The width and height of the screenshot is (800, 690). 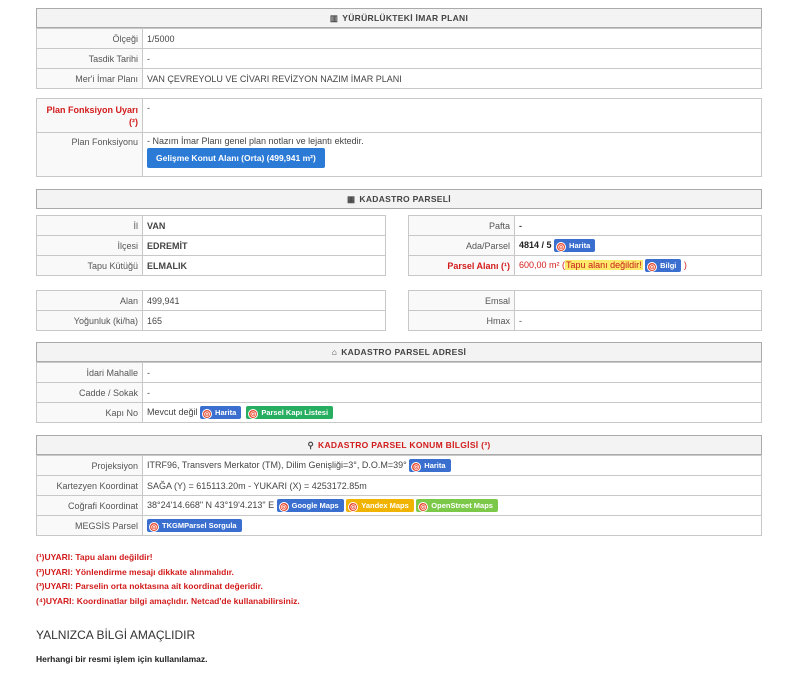 I want to click on yandex-icon: ◎, so click(x=353, y=507).